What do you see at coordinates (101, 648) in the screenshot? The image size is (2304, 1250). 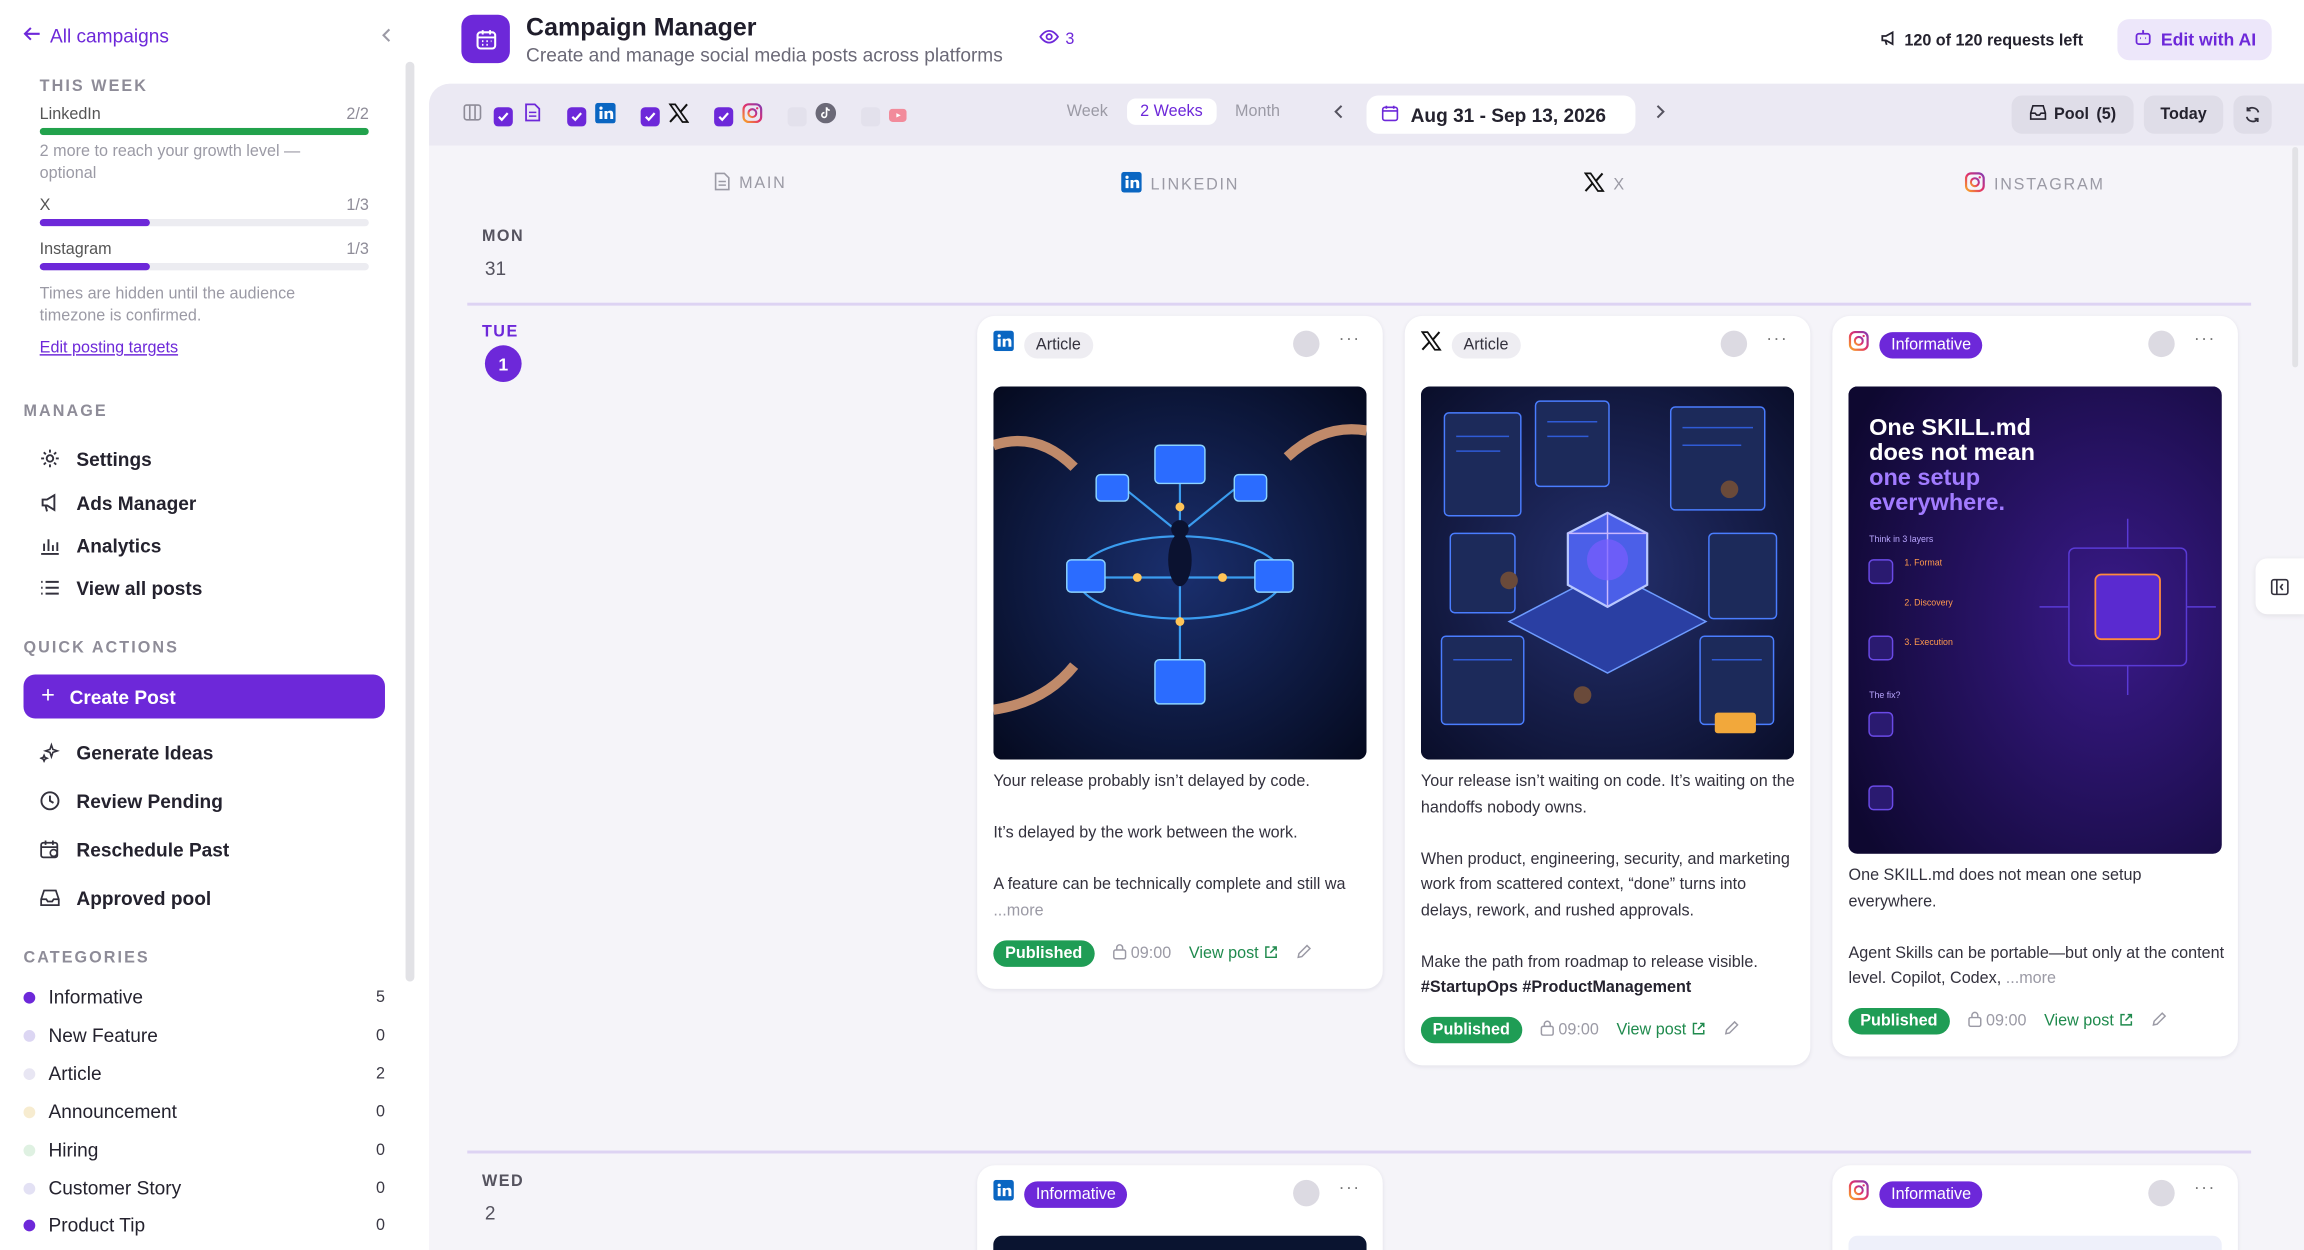 I see `quick-actions-title: QUICK ACTIONS` at bounding box center [101, 648].